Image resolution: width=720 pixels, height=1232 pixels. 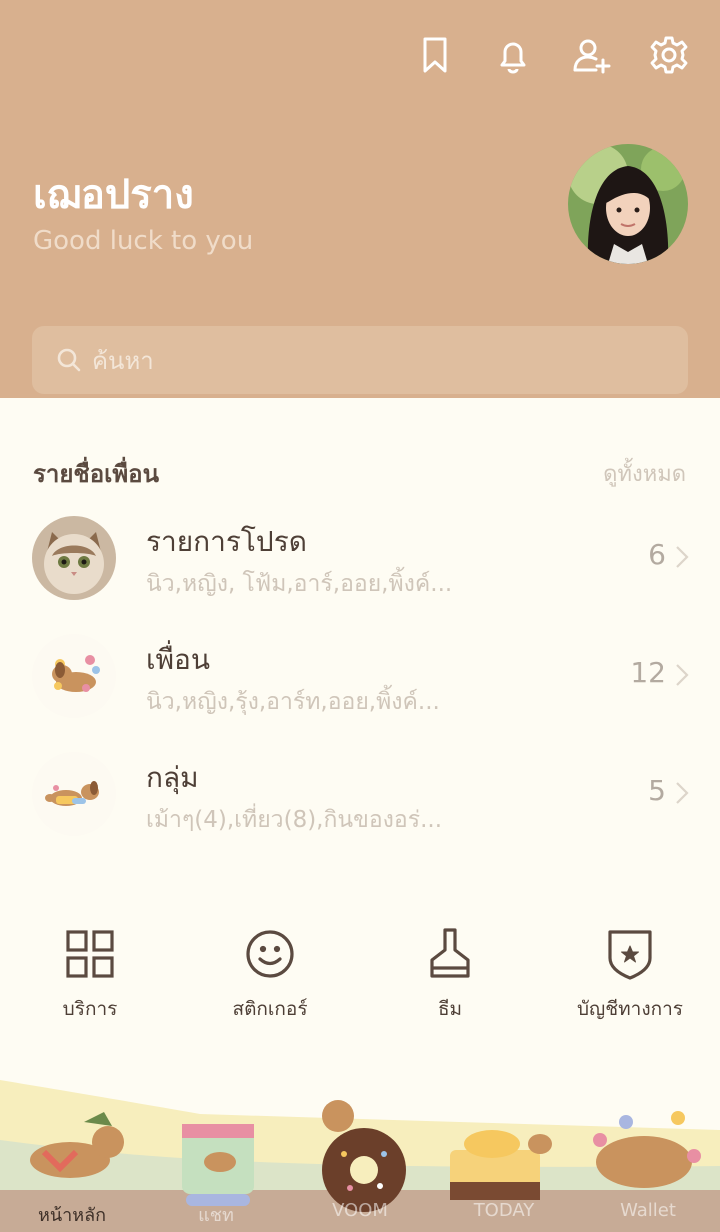 I want to click on list-item-groups: กลุ่ม เม้าๆ(4),เที่ยว(8),กินของอร่... 5, so click(x=360, y=794).